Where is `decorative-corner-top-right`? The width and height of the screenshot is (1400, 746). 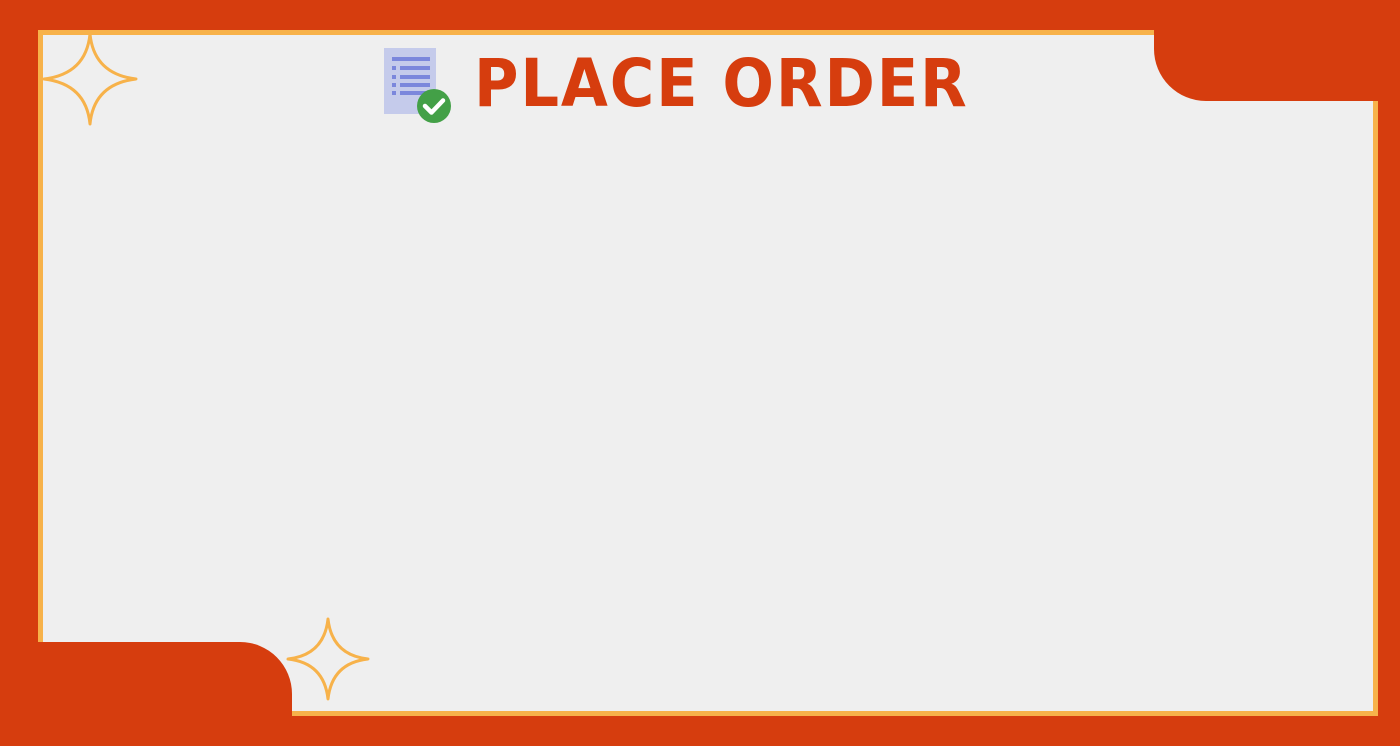
decorative-corner-top-right is located at coordinates (1277, 50).